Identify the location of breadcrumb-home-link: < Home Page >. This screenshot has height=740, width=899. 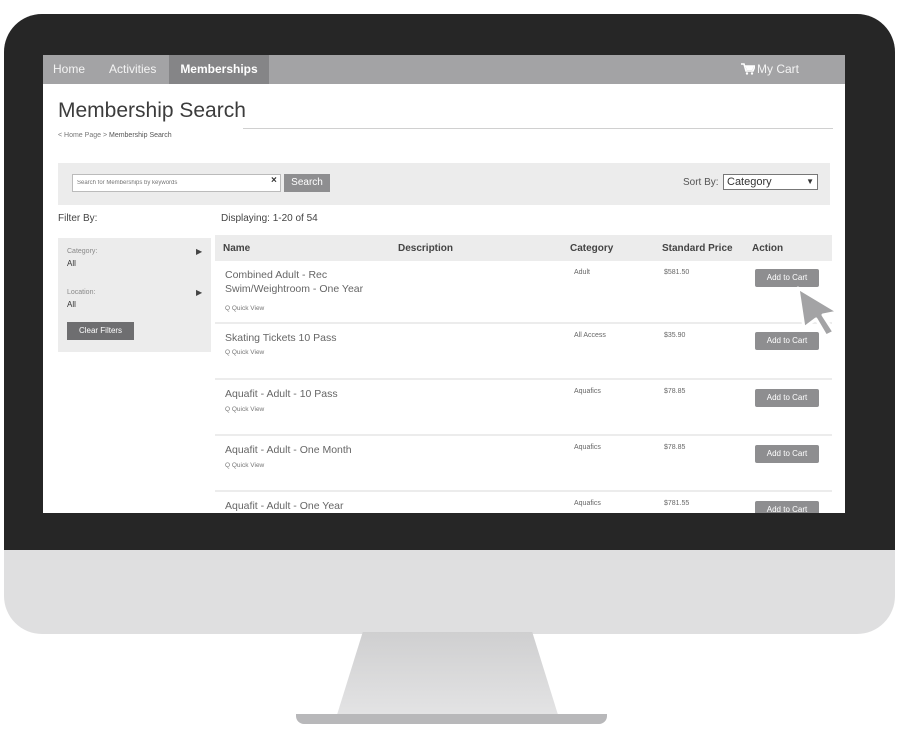
(82, 135).